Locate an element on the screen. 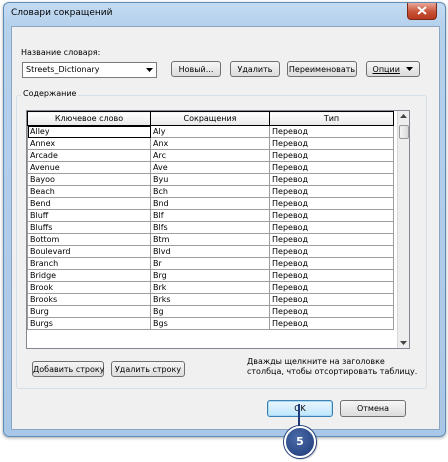 Image resolution: width=448 pixels, height=462 pixels. table-row: Bend Bnd Перевод is located at coordinates (210, 203).